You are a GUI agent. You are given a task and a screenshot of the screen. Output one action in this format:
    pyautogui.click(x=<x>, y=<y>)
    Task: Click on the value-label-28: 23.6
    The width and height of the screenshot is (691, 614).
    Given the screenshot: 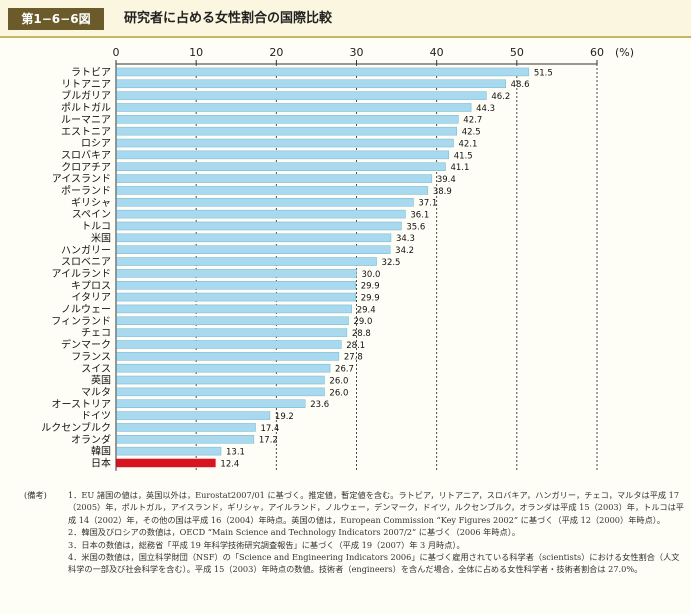 What is the action you would take?
    pyautogui.click(x=319, y=405)
    